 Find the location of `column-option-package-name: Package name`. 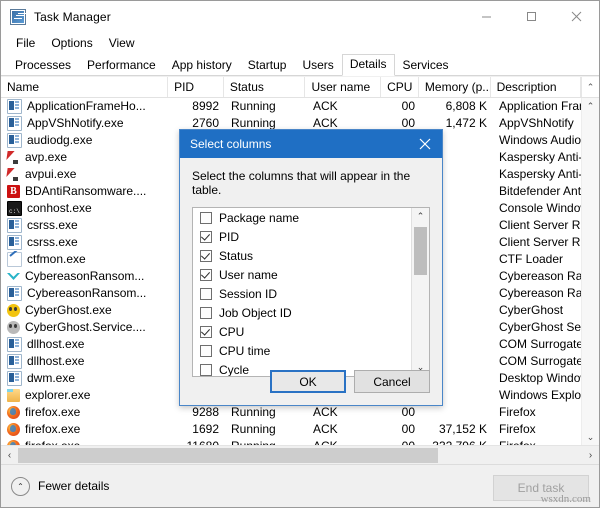

column-option-package-name: Package name is located at coordinates (302, 217).